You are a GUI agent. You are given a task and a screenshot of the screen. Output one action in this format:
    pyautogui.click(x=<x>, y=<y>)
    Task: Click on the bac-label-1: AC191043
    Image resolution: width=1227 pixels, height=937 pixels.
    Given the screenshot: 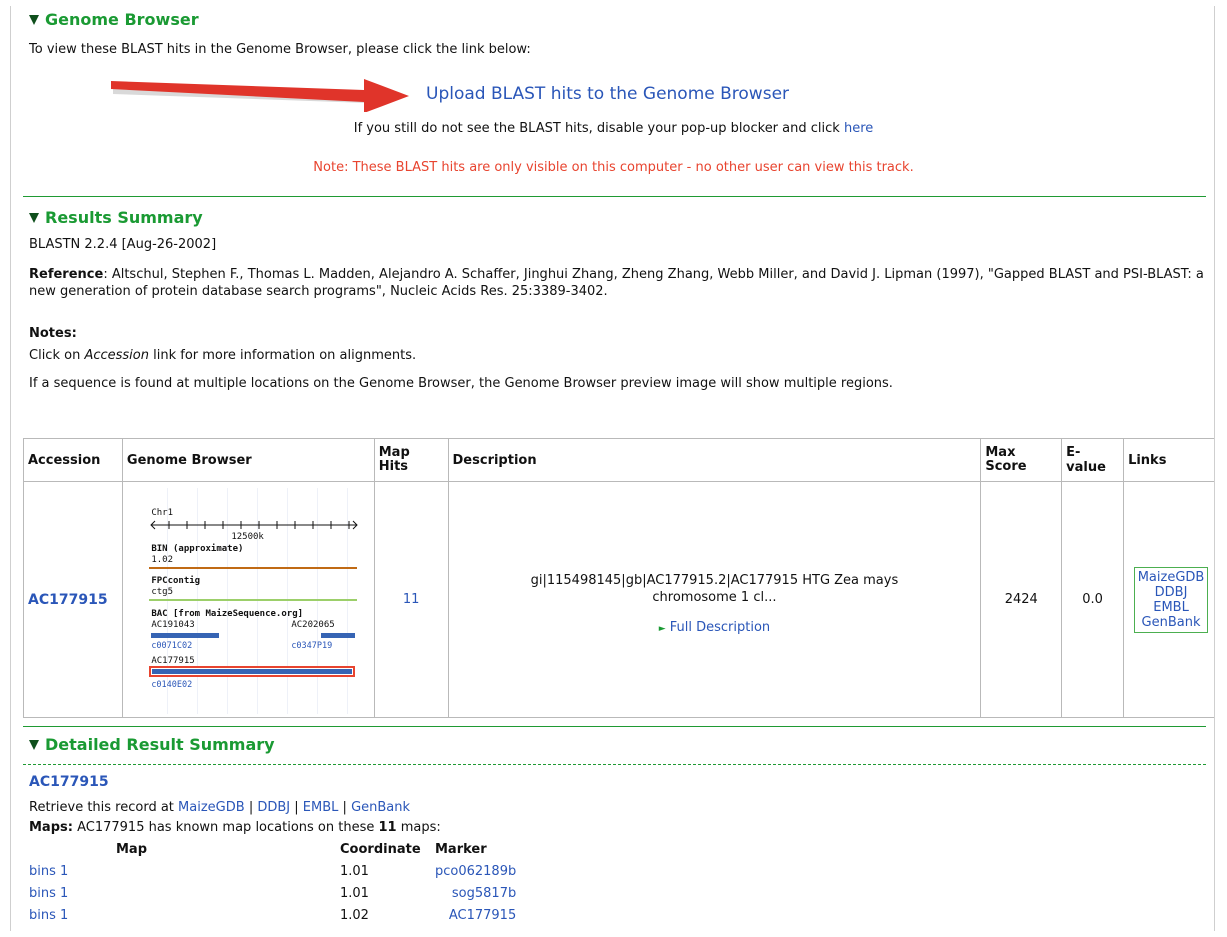 What is the action you would take?
    pyautogui.click(x=173, y=624)
    